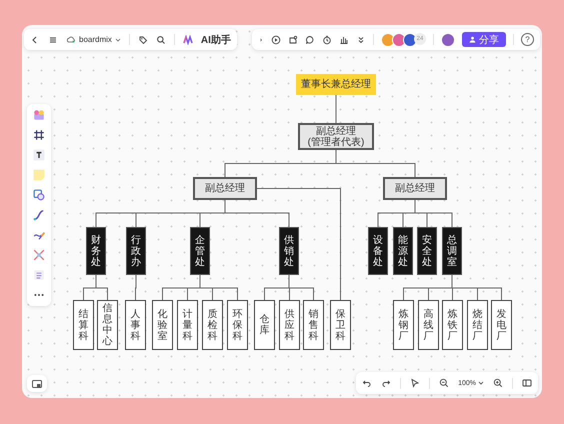 Image resolution: width=564 pixels, height=424 pixels. Describe the element at coordinates (484, 39) in the screenshot. I see `share-button: 分享` at that location.